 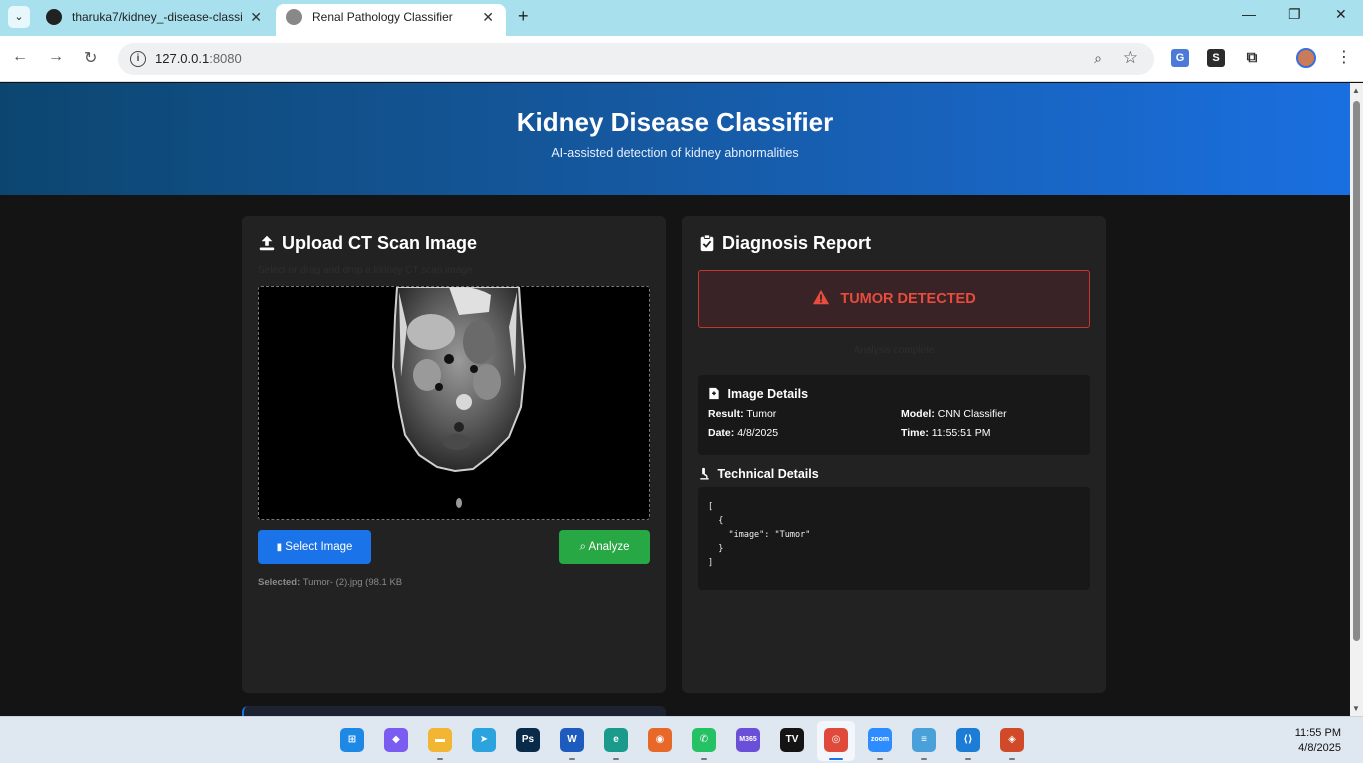 What do you see at coordinates (797, 243) in the screenshot?
I see `diagnosis-title: Diagnosis Report` at bounding box center [797, 243].